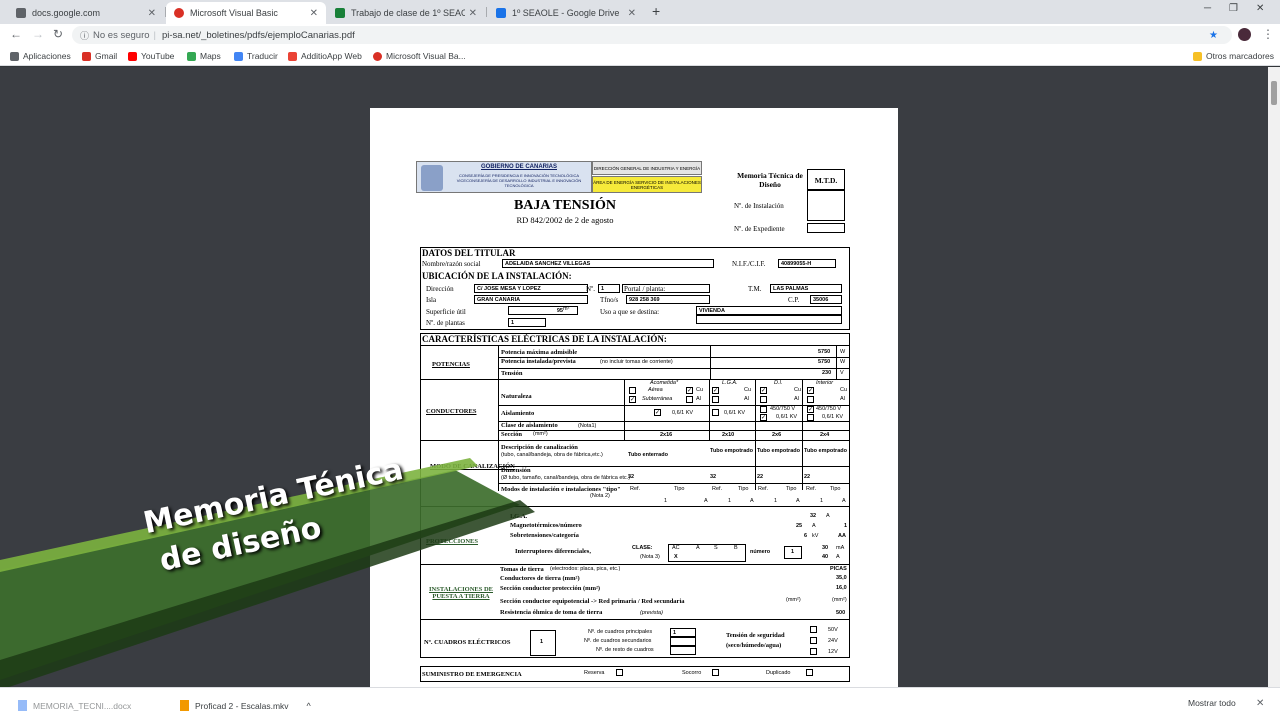 This screenshot has height=720, width=1280. Describe the element at coordinates (325, 56) in the screenshot. I see `bookmark-additio: AdditioApp Web` at that location.